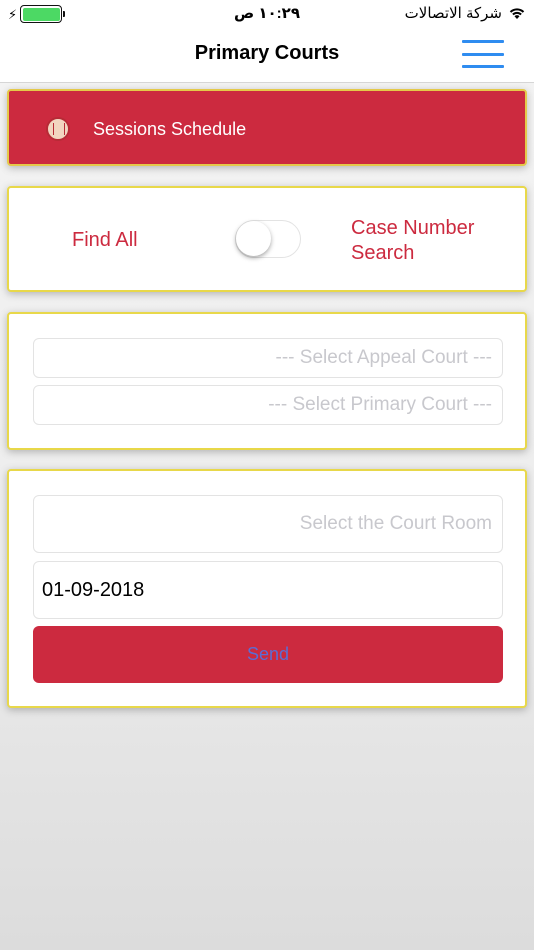 Image resolution: width=534 pixels, height=950 pixels. Describe the element at coordinates (170, 129) in the screenshot. I see `banner-label: Sessions Schedule` at that location.